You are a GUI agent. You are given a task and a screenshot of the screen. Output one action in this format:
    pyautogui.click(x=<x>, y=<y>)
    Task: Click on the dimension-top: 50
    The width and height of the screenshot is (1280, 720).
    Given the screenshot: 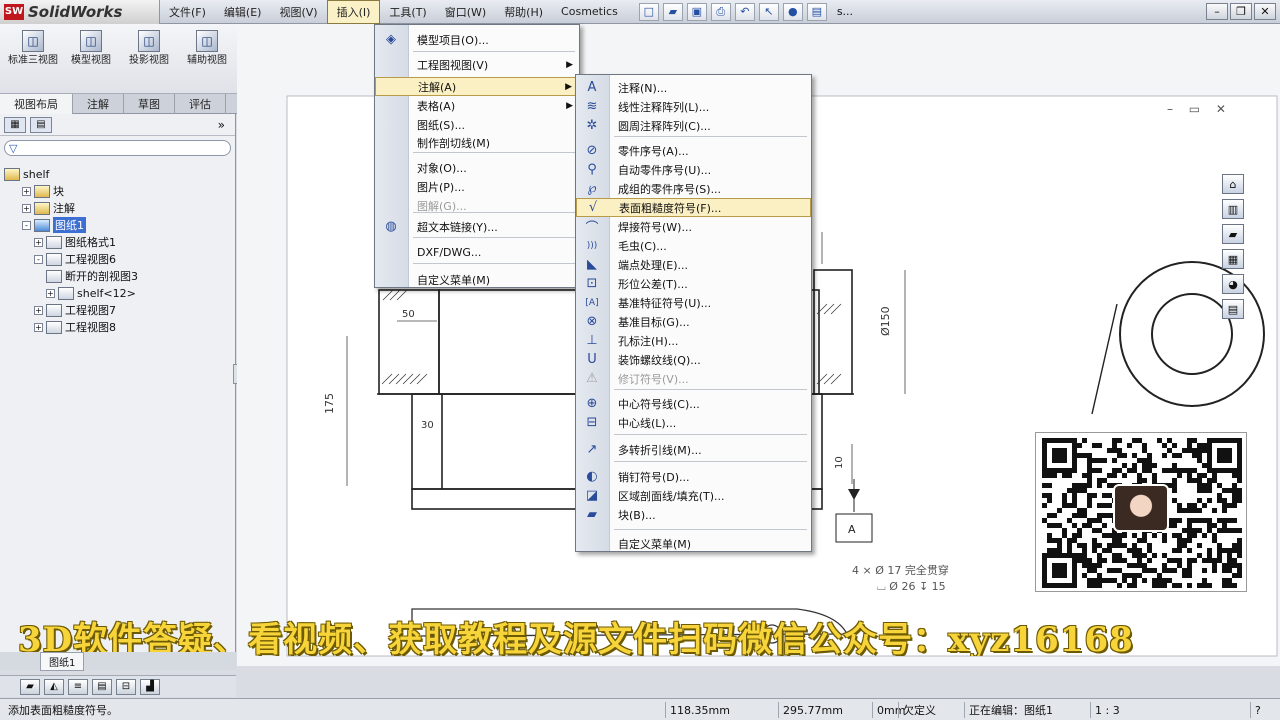 What is the action you would take?
    pyautogui.click(x=408, y=314)
    